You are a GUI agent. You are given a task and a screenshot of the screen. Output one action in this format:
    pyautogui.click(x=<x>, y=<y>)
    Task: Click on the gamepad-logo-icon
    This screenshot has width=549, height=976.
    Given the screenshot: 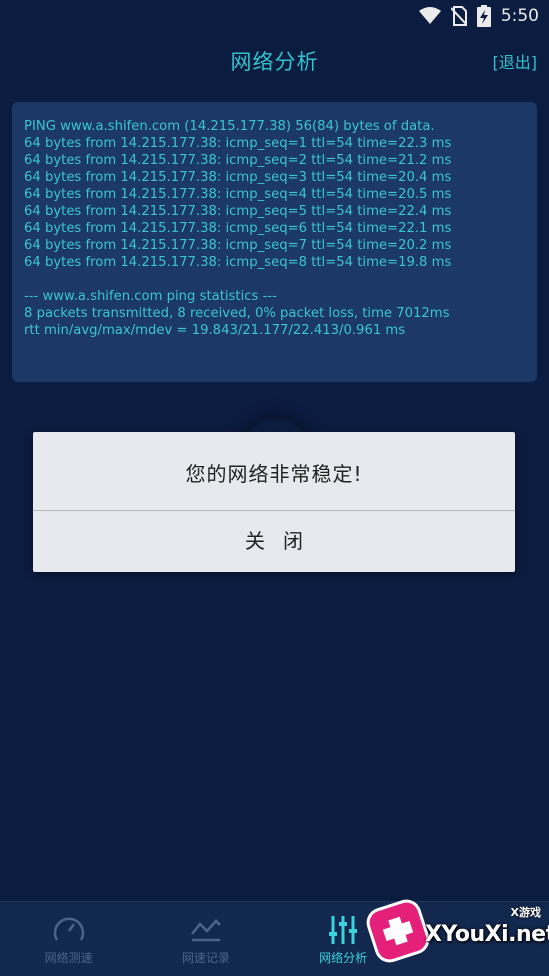 What is the action you would take?
    pyautogui.click(x=398, y=931)
    